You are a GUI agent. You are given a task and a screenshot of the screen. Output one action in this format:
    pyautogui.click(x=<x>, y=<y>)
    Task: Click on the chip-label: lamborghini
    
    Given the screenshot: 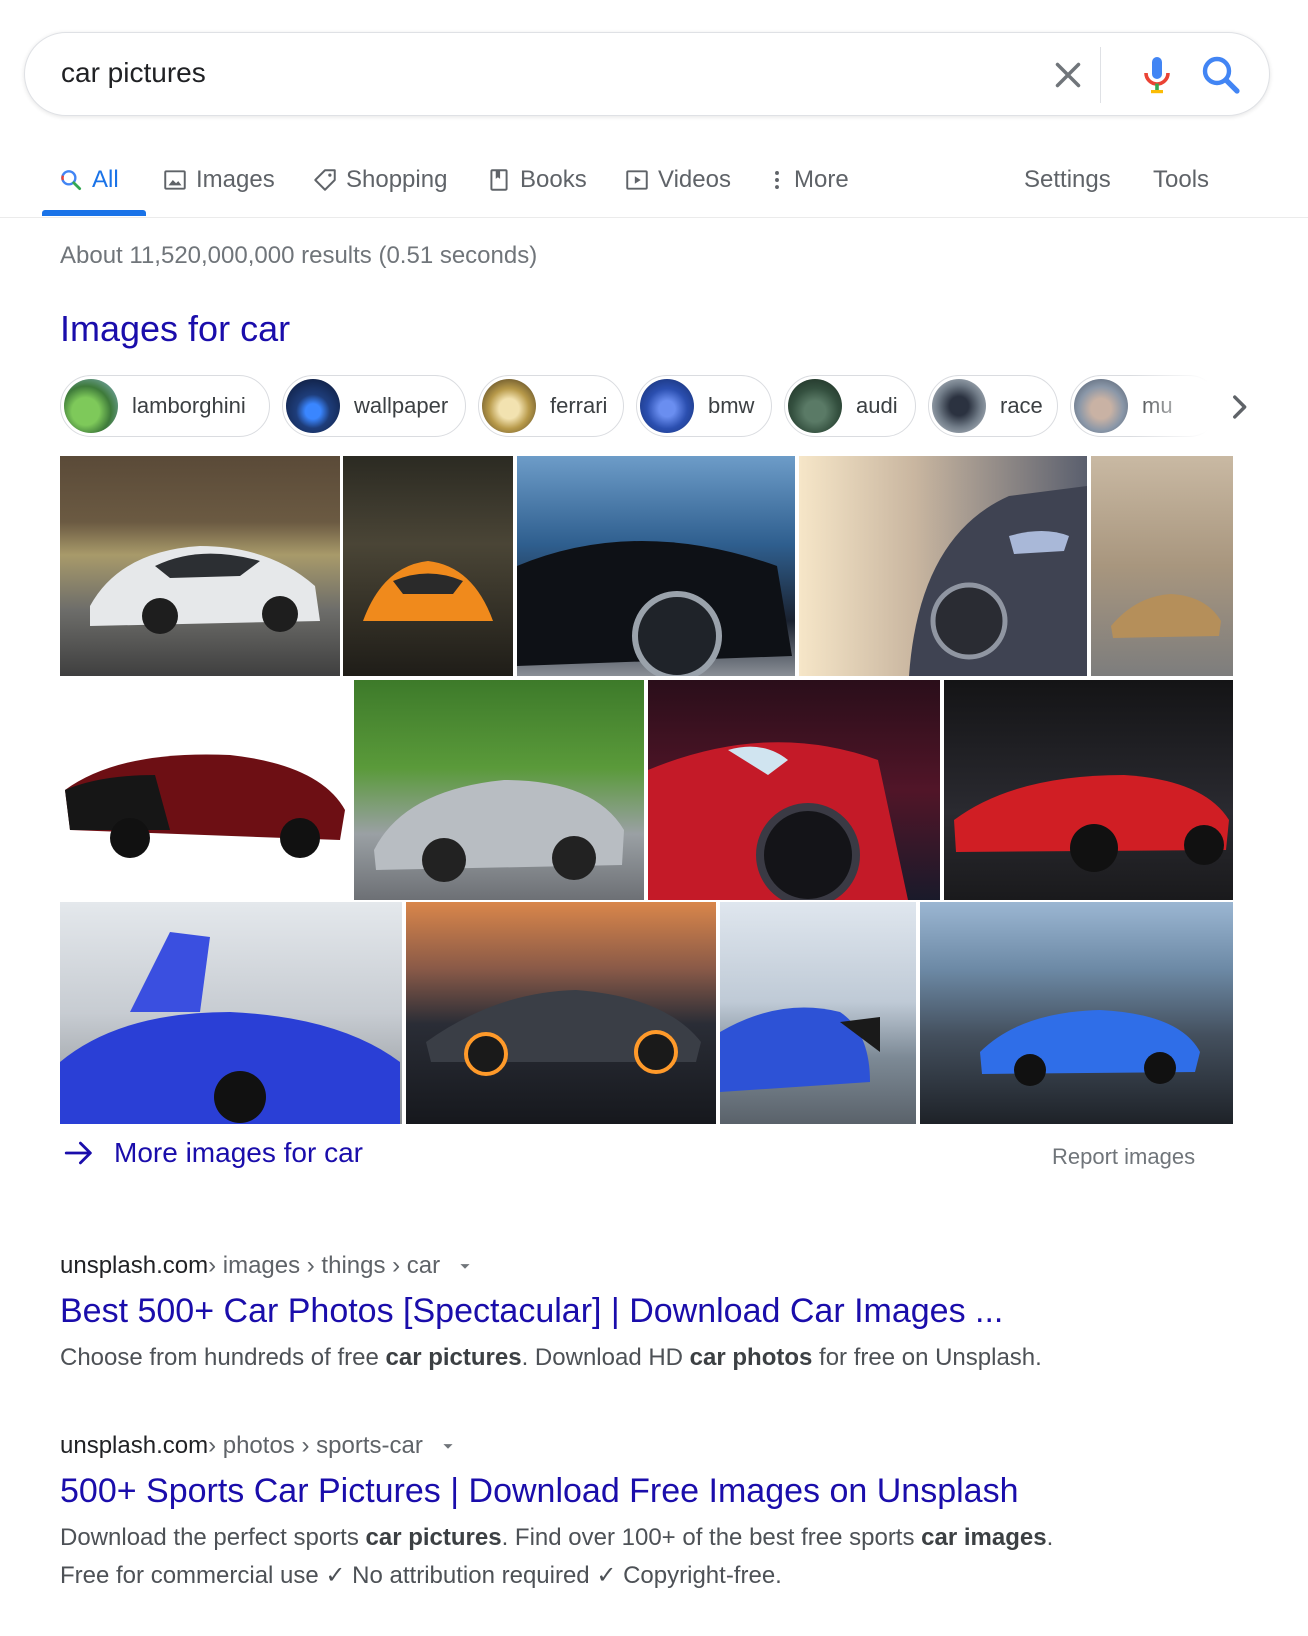 What is the action you would take?
    pyautogui.click(x=189, y=405)
    